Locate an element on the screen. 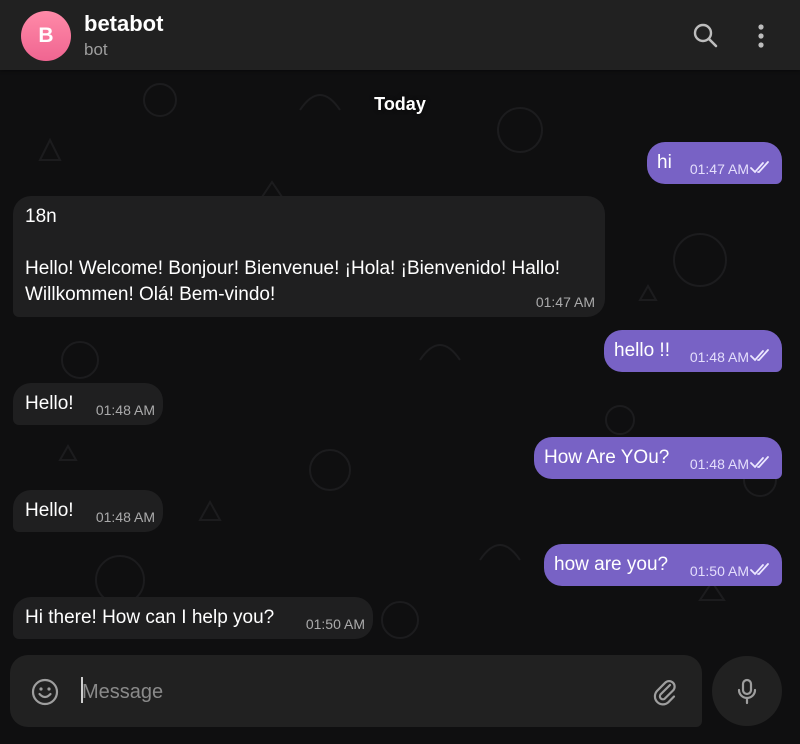 Image resolution: width=800 pixels, height=744 pixels. voice-record-button is located at coordinates (747, 691).